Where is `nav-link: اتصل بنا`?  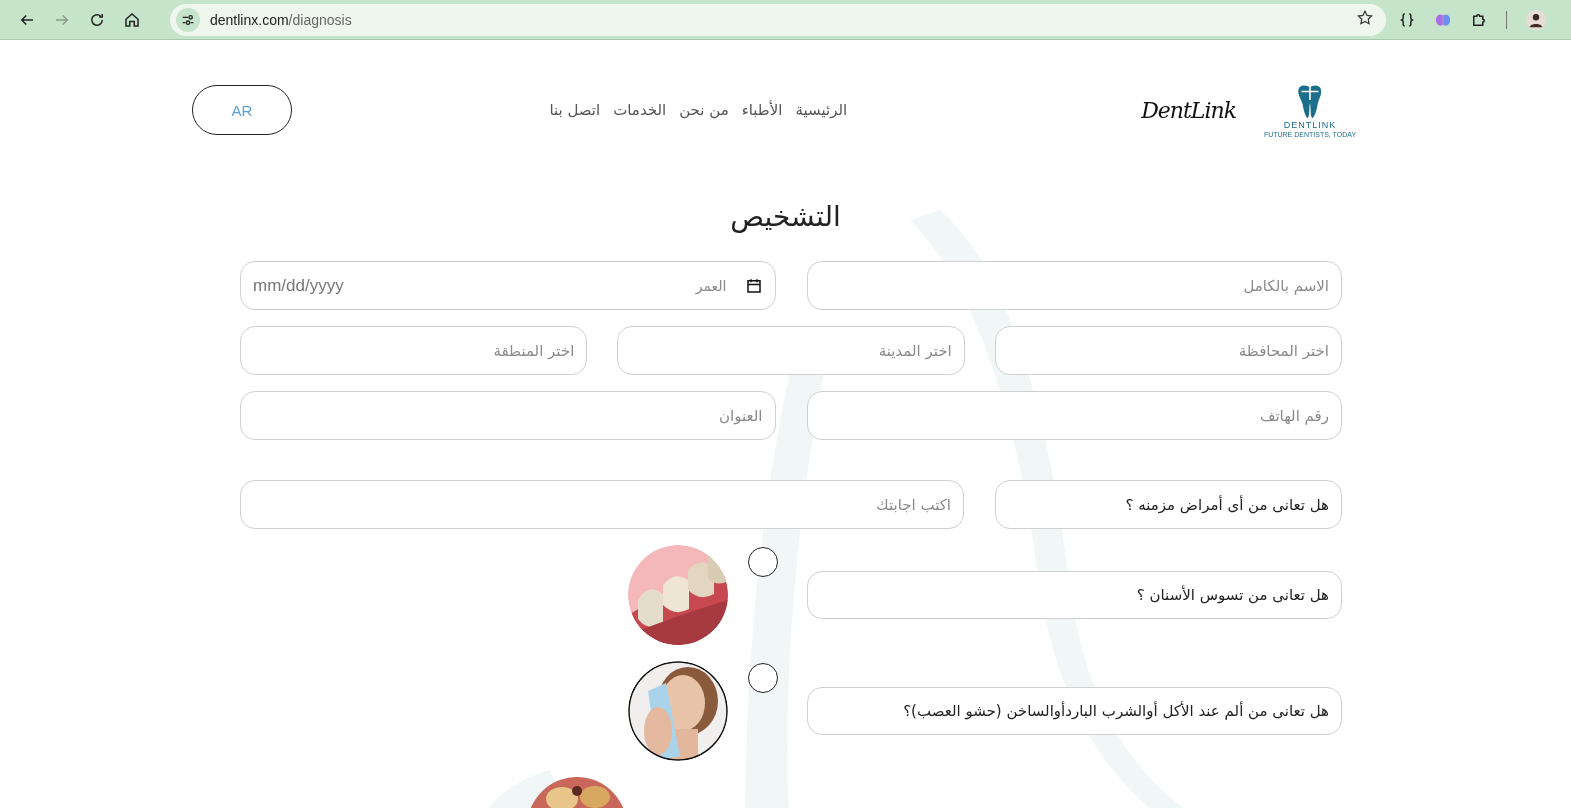 nav-link: اتصل بنا is located at coordinates (575, 110).